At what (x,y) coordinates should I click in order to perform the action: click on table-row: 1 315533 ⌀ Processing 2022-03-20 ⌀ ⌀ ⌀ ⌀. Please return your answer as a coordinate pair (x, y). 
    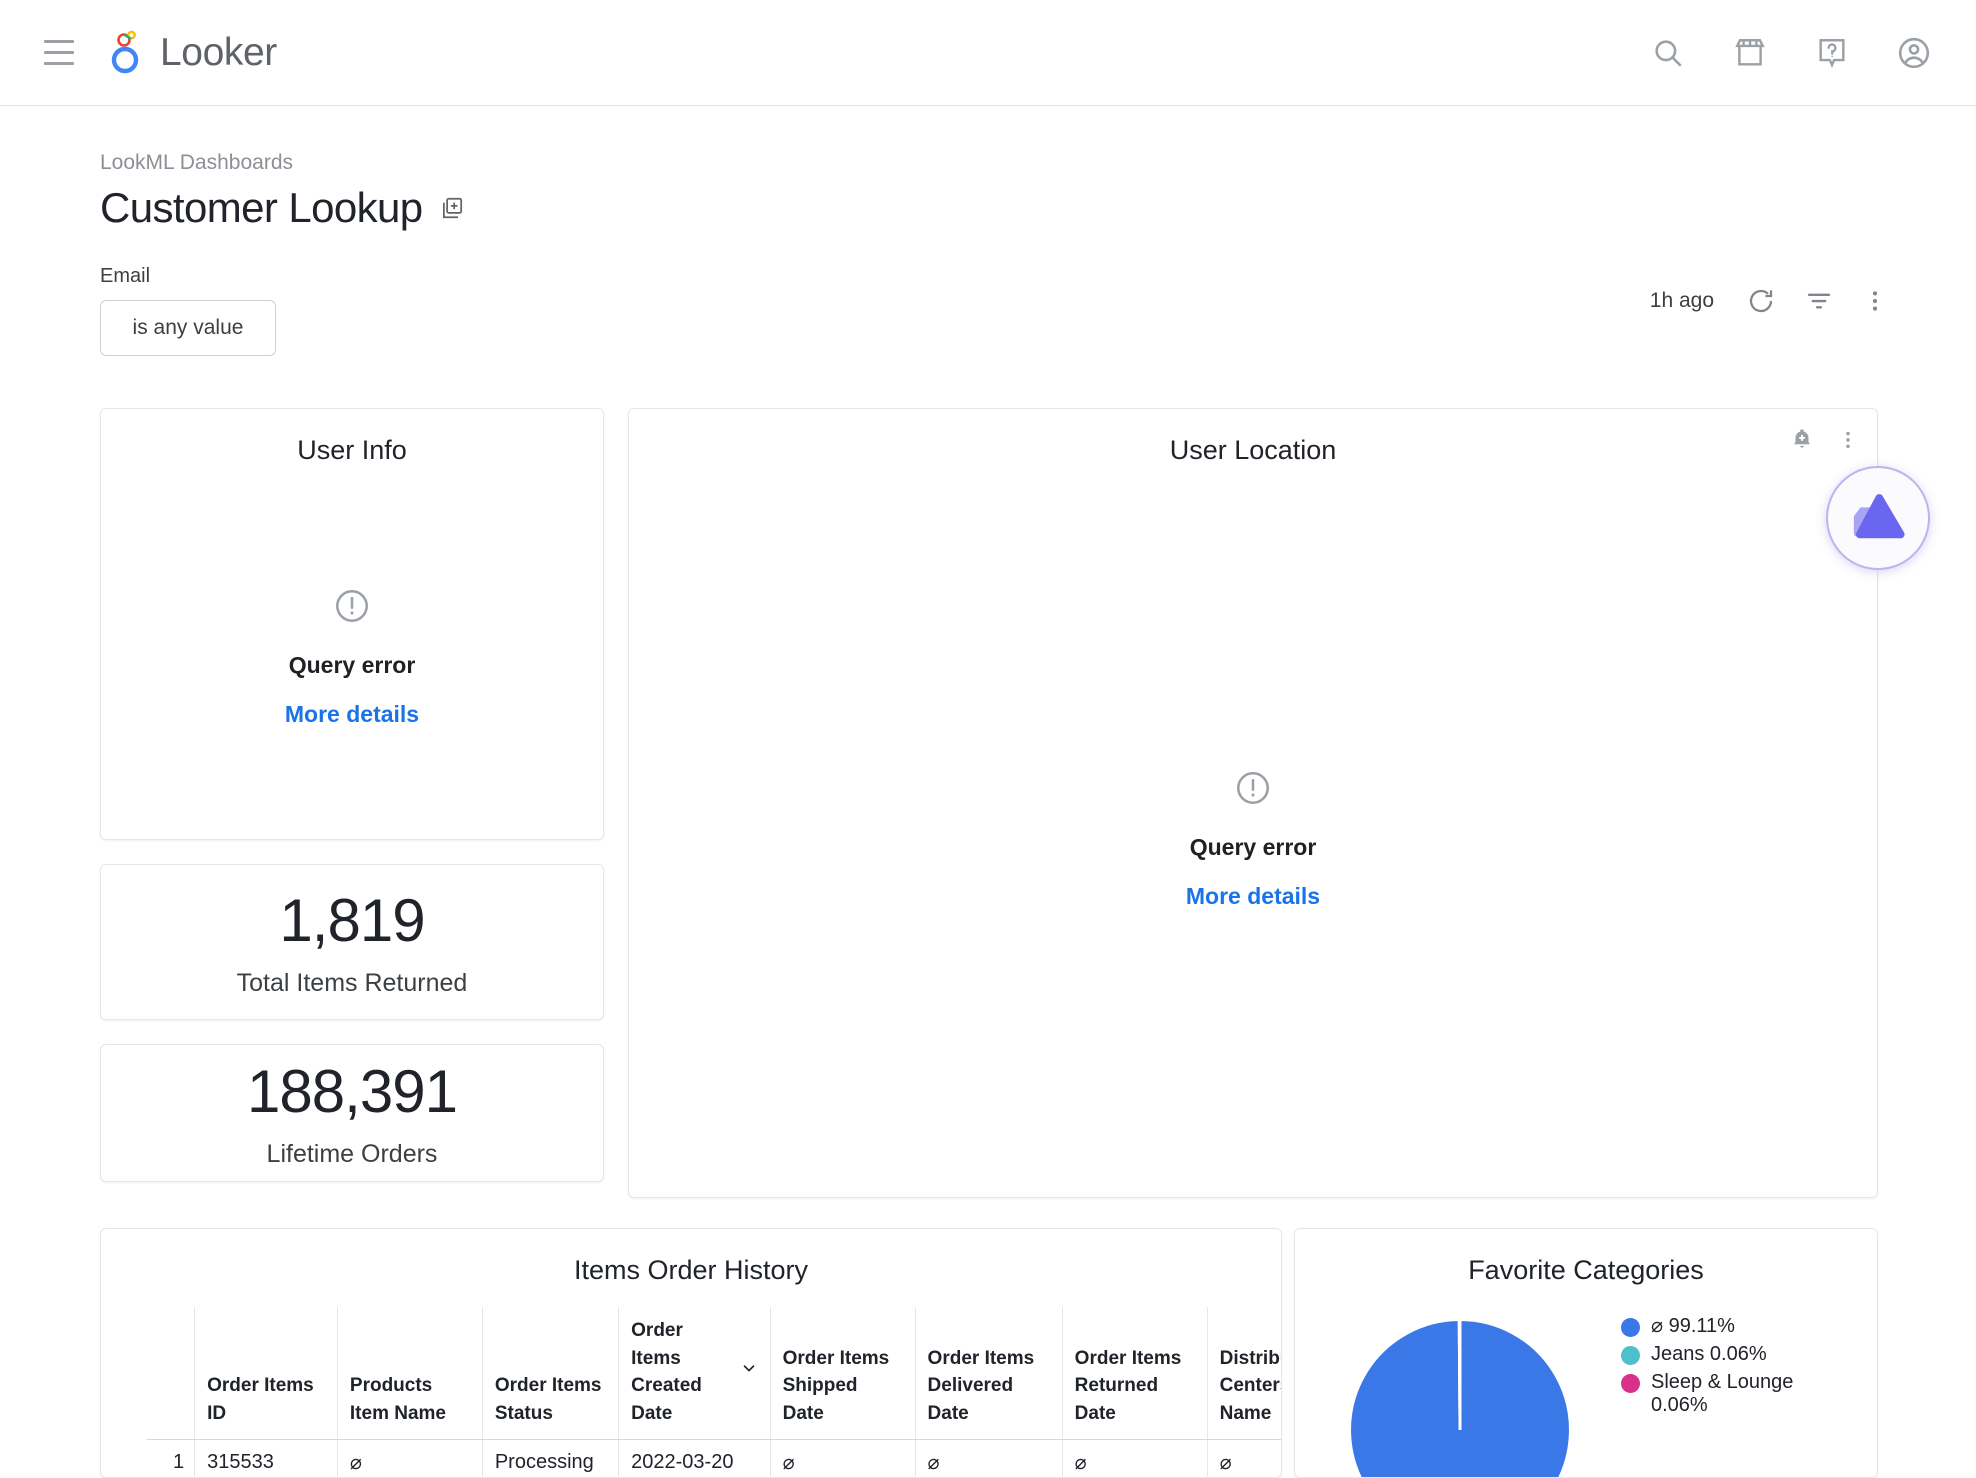
    Looking at the image, I should click on (714, 1459).